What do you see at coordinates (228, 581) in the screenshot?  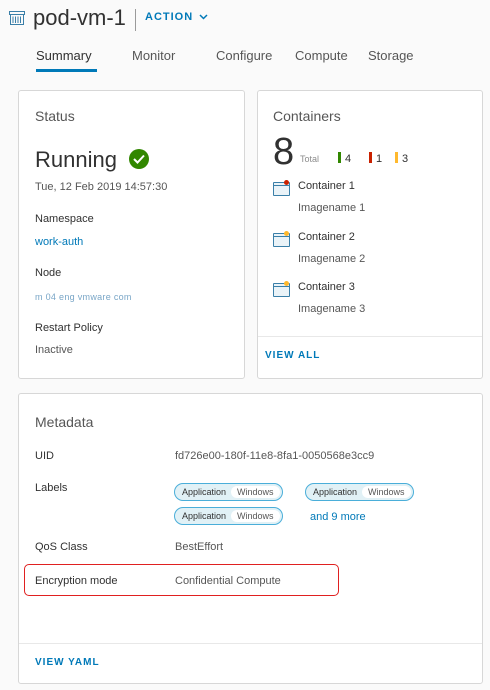 I see `encryption-mode-value: Confidential Compute` at bounding box center [228, 581].